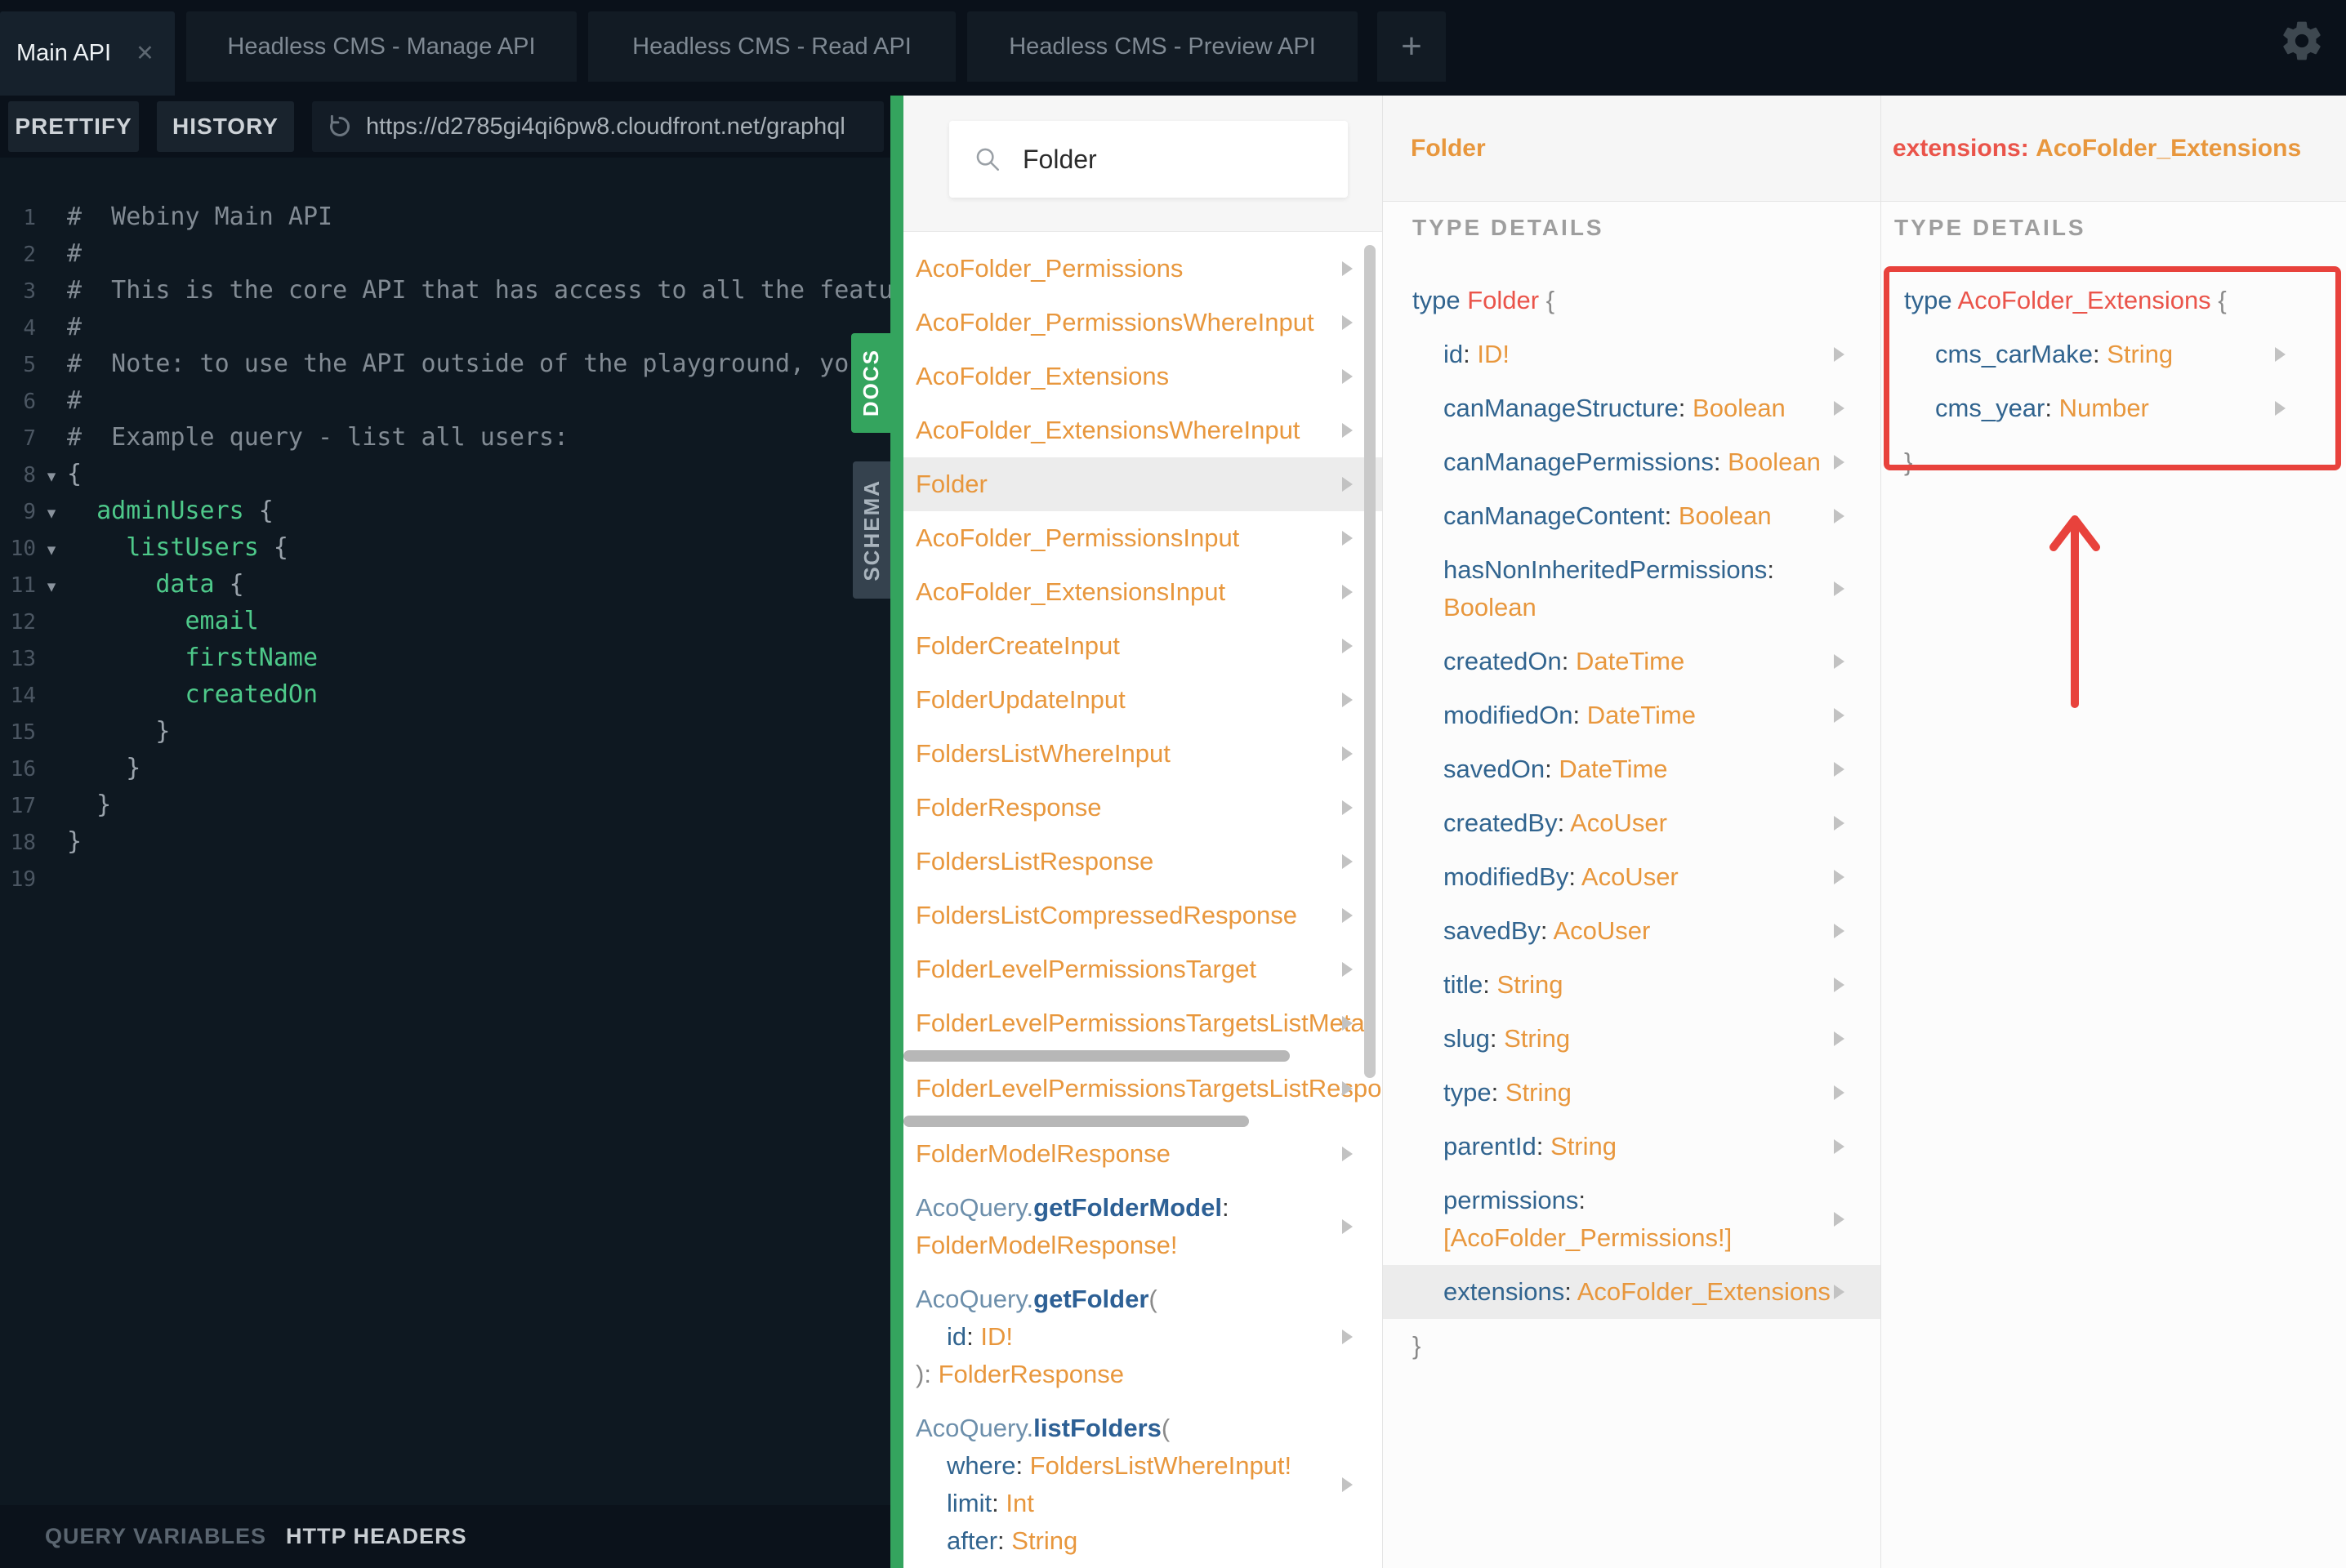 The image size is (2346, 1568). What do you see at coordinates (1142, 484) in the screenshot?
I see `docs-list-item-folder: Folder` at bounding box center [1142, 484].